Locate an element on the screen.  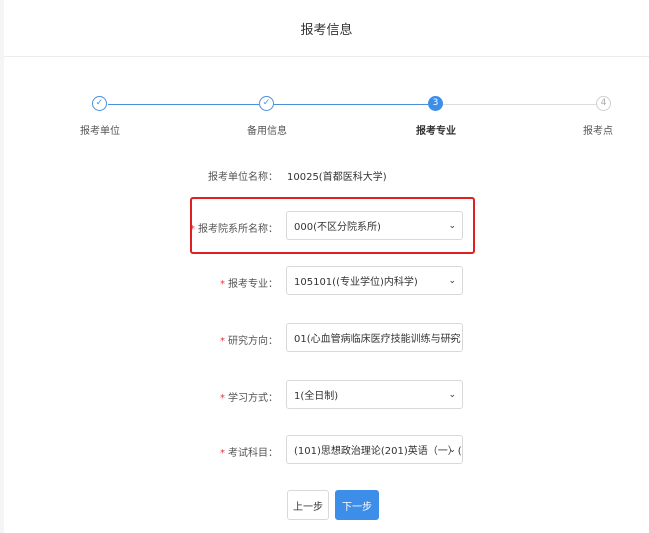
step-4-marker: 4 is located at coordinates (603, 103).